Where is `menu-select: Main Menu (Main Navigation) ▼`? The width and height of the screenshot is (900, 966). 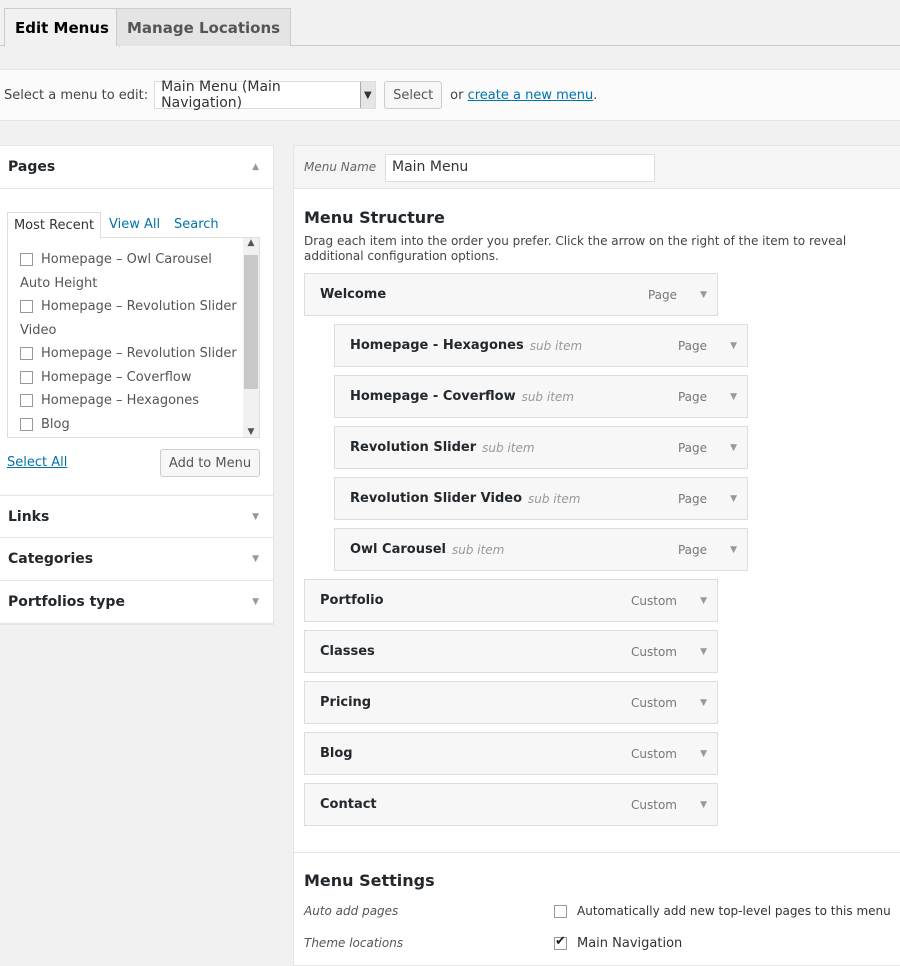
menu-select: Main Menu (Main Navigation) ▼ is located at coordinates (265, 95).